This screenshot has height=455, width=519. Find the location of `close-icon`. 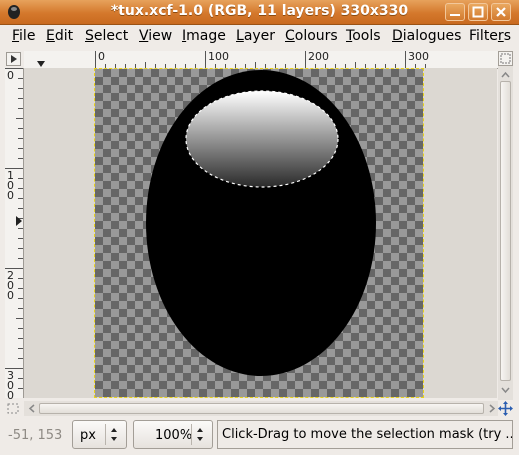

close-icon is located at coordinates (501, 12).